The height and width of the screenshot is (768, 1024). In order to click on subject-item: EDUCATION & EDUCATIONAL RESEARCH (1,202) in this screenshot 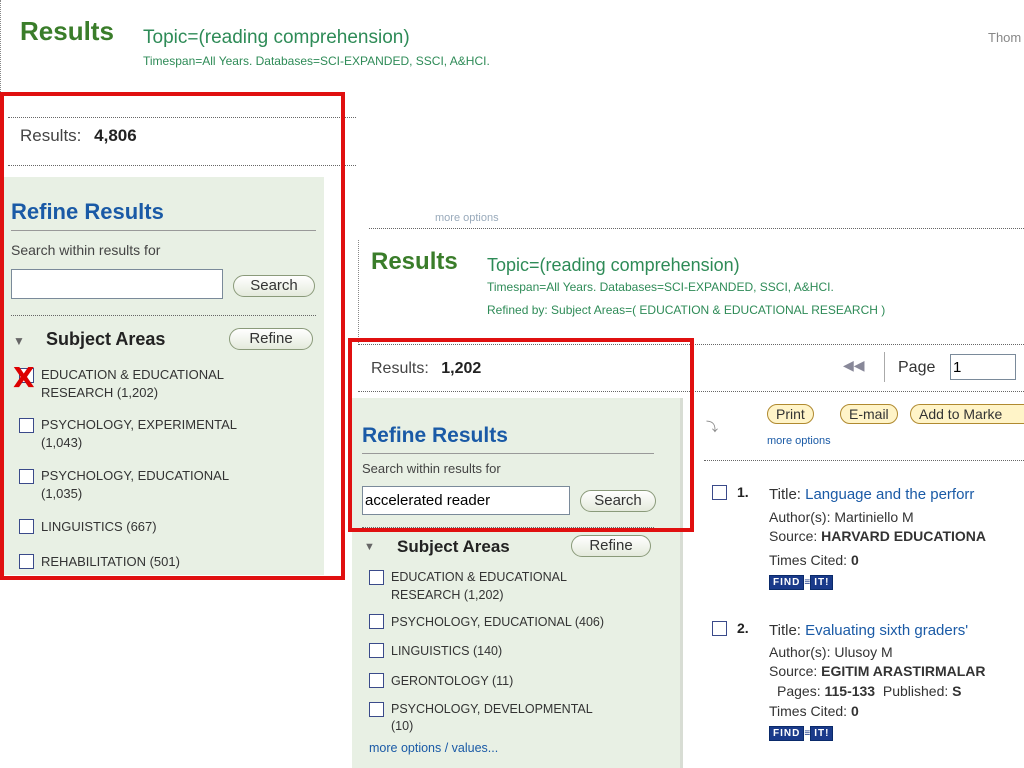, I will do `click(479, 586)`.